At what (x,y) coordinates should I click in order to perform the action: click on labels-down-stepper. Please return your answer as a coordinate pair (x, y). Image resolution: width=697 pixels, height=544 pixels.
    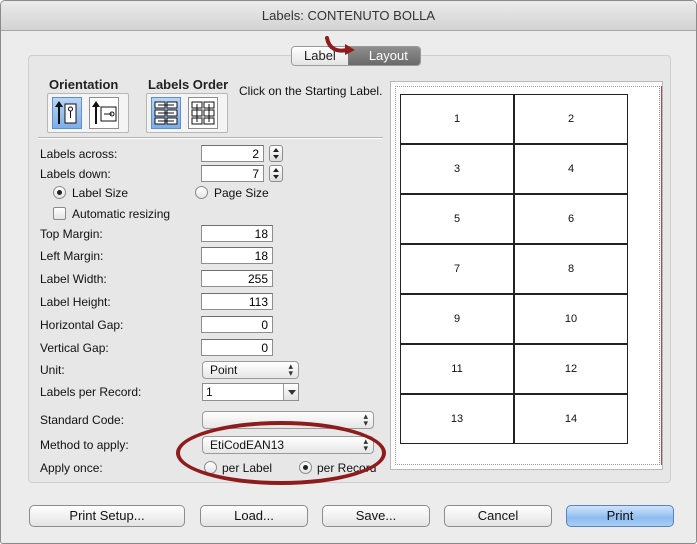
    Looking at the image, I should click on (276, 173).